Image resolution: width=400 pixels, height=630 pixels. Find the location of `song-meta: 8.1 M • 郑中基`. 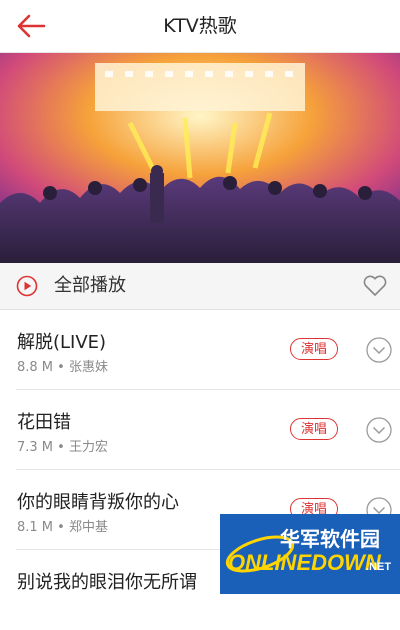

song-meta: 8.1 M • 郑中基 is located at coordinates (62, 527).